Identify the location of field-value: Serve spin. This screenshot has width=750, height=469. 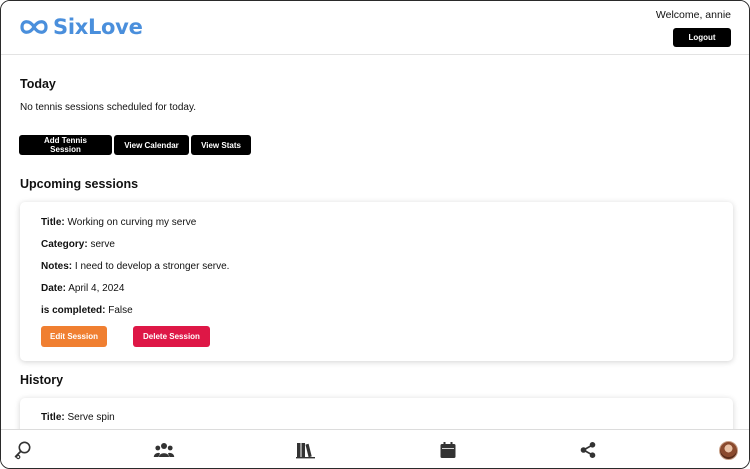
(91, 417).